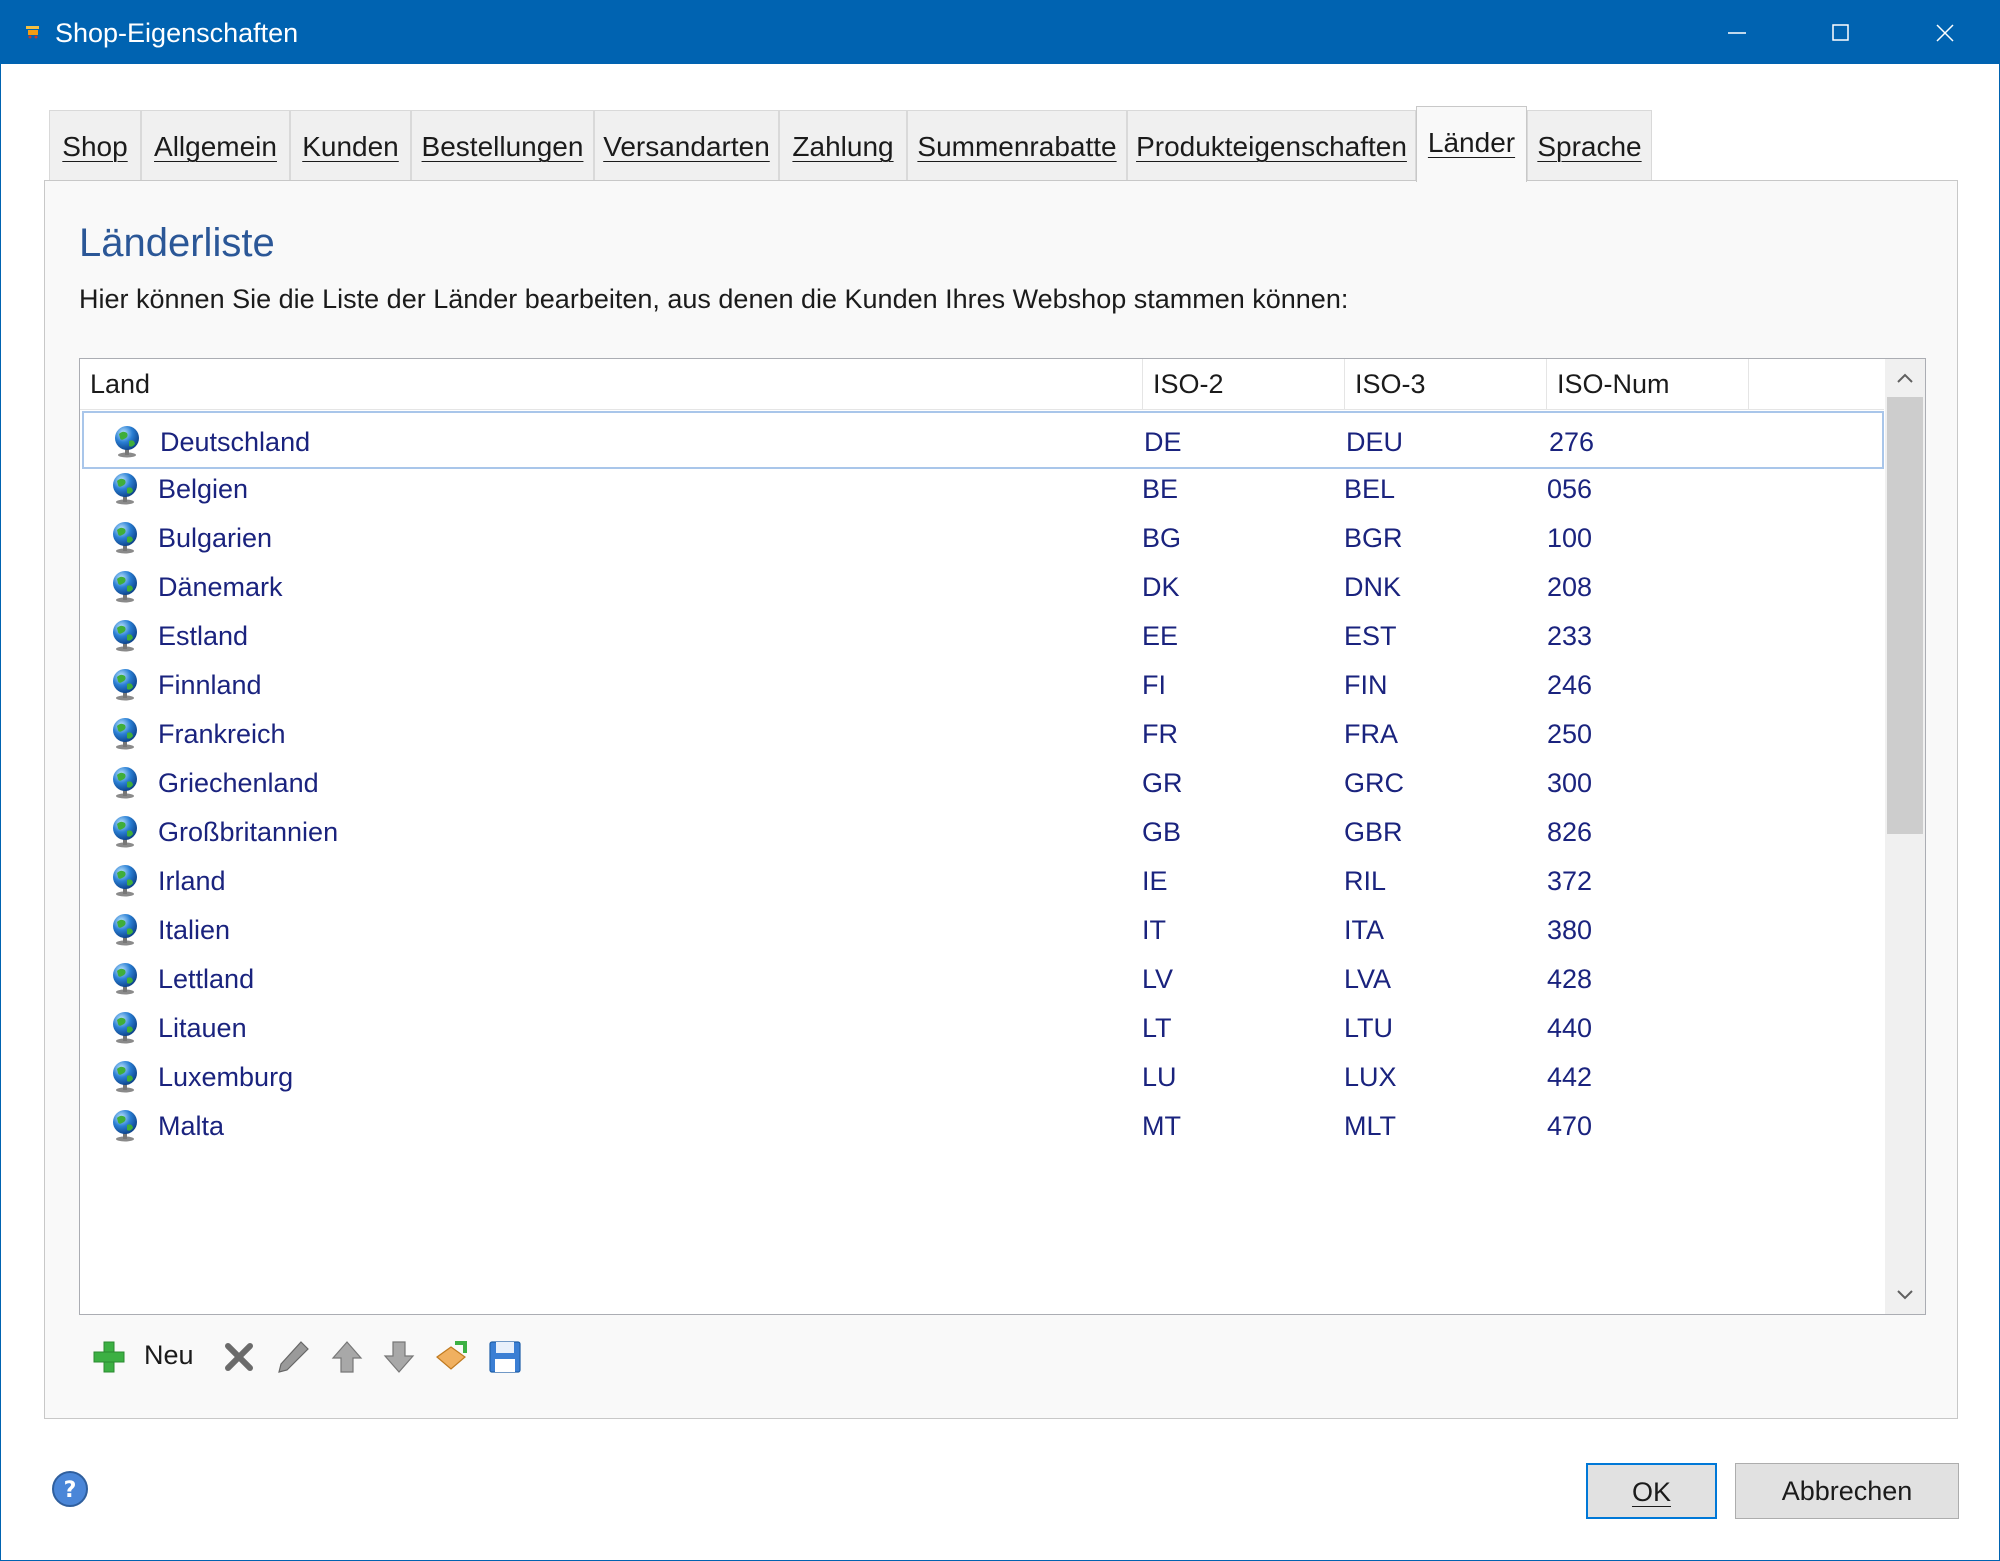 Image resolution: width=2000 pixels, height=1561 pixels. I want to click on cell-iso2: GB, so click(1162, 832).